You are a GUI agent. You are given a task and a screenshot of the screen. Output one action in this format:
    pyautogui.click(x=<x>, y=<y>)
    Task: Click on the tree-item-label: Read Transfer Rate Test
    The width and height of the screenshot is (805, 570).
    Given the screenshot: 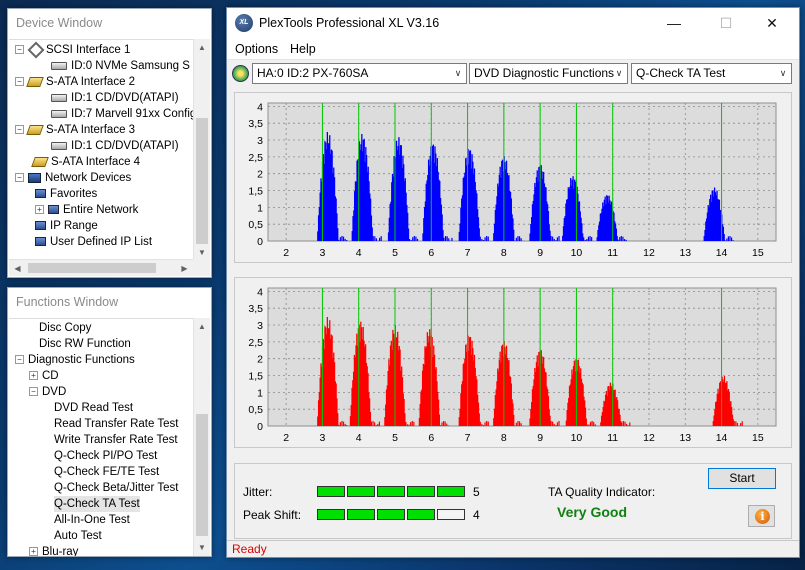 What is the action you would take?
    pyautogui.click(x=116, y=424)
    